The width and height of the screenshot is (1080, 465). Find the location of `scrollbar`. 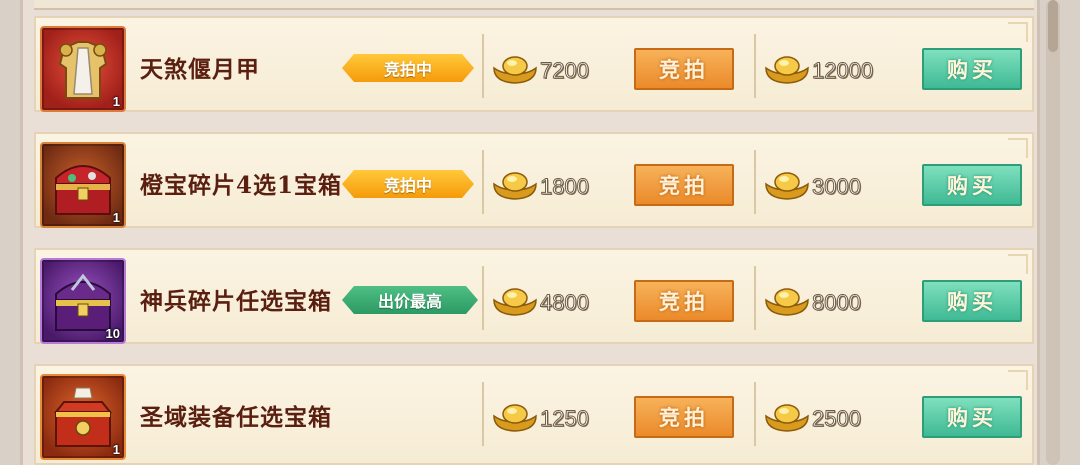

scrollbar is located at coordinates (1053, 232).